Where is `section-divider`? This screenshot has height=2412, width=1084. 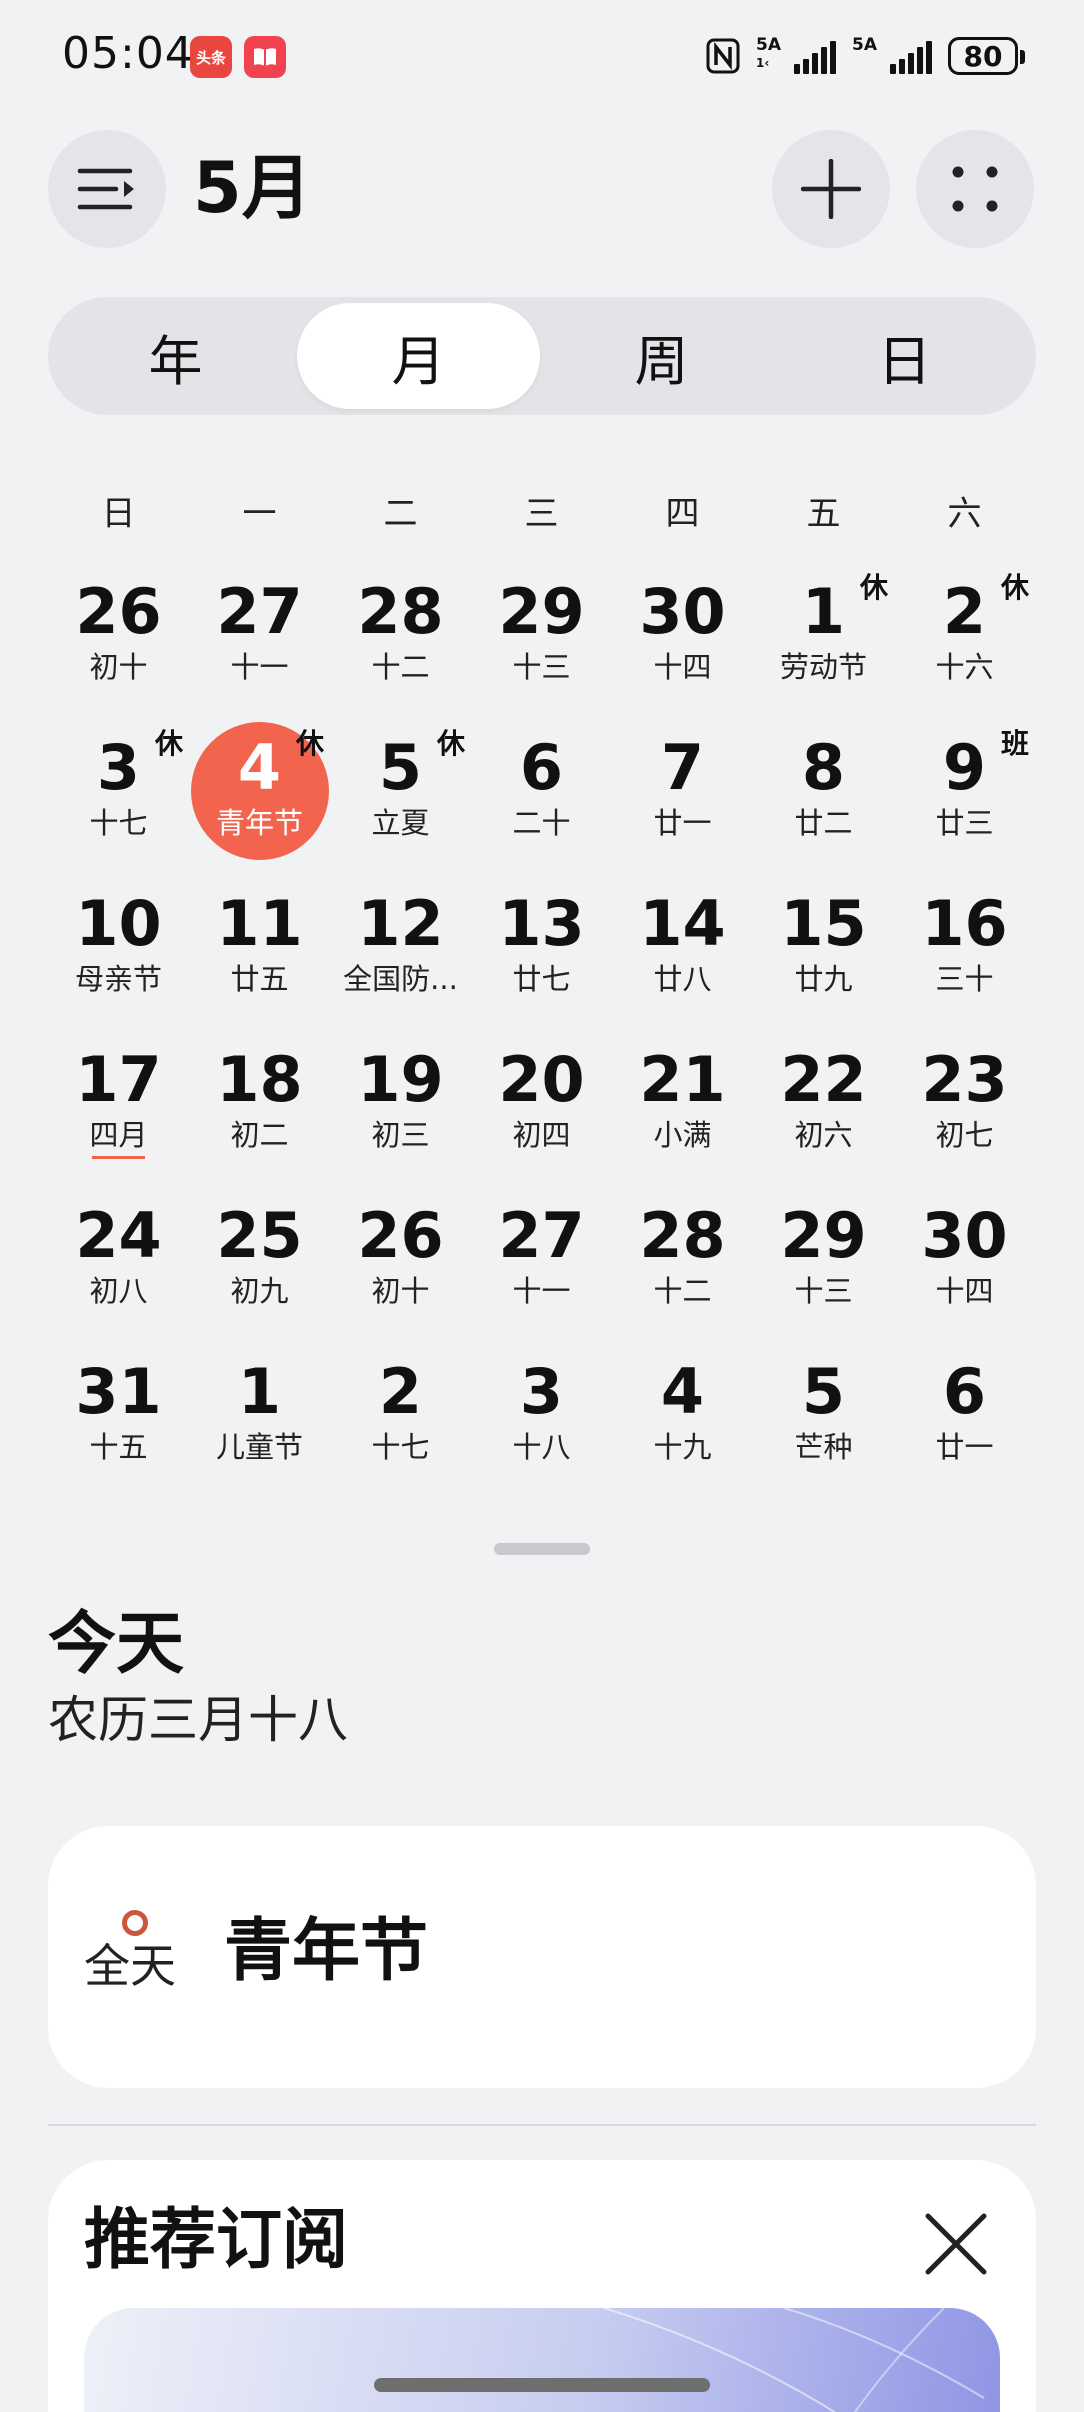 section-divider is located at coordinates (542, 2125).